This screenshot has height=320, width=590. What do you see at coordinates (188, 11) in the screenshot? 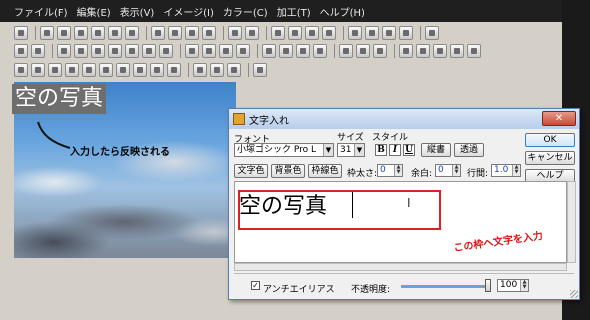
I see `menu-image: イメージ(I)` at bounding box center [188, 11].